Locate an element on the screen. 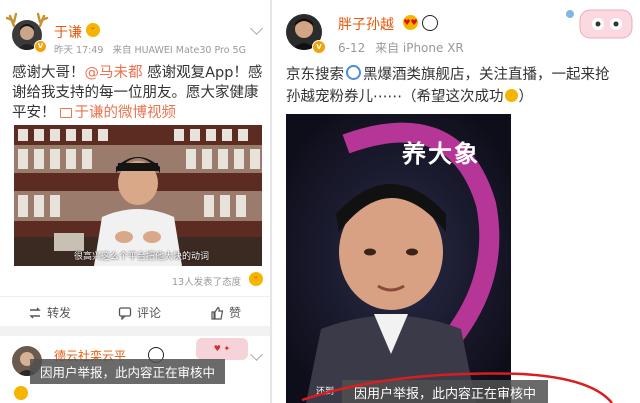 The width and height of the screenshot is (640, 403). post-source: 来自 HUAWEI Mate30 Pro 5G is located at coordinates (179, 50).